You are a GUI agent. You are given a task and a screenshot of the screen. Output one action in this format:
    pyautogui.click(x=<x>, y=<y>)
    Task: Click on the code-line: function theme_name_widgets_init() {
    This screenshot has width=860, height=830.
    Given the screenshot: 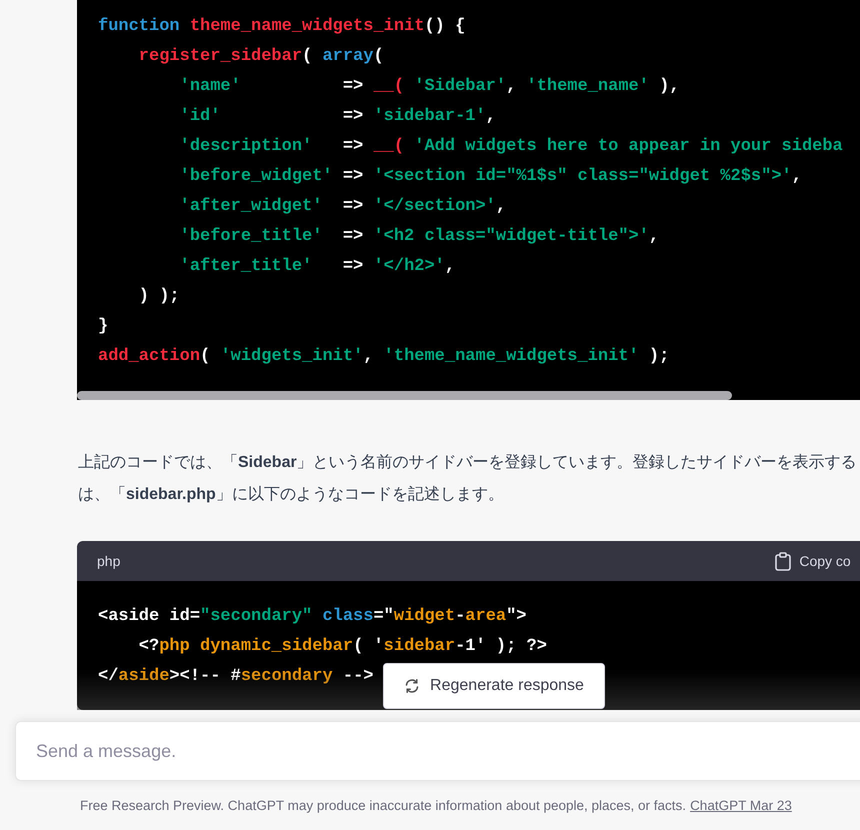 What is the action you would take?
    pyautogui.click(x=282, y=27)
    